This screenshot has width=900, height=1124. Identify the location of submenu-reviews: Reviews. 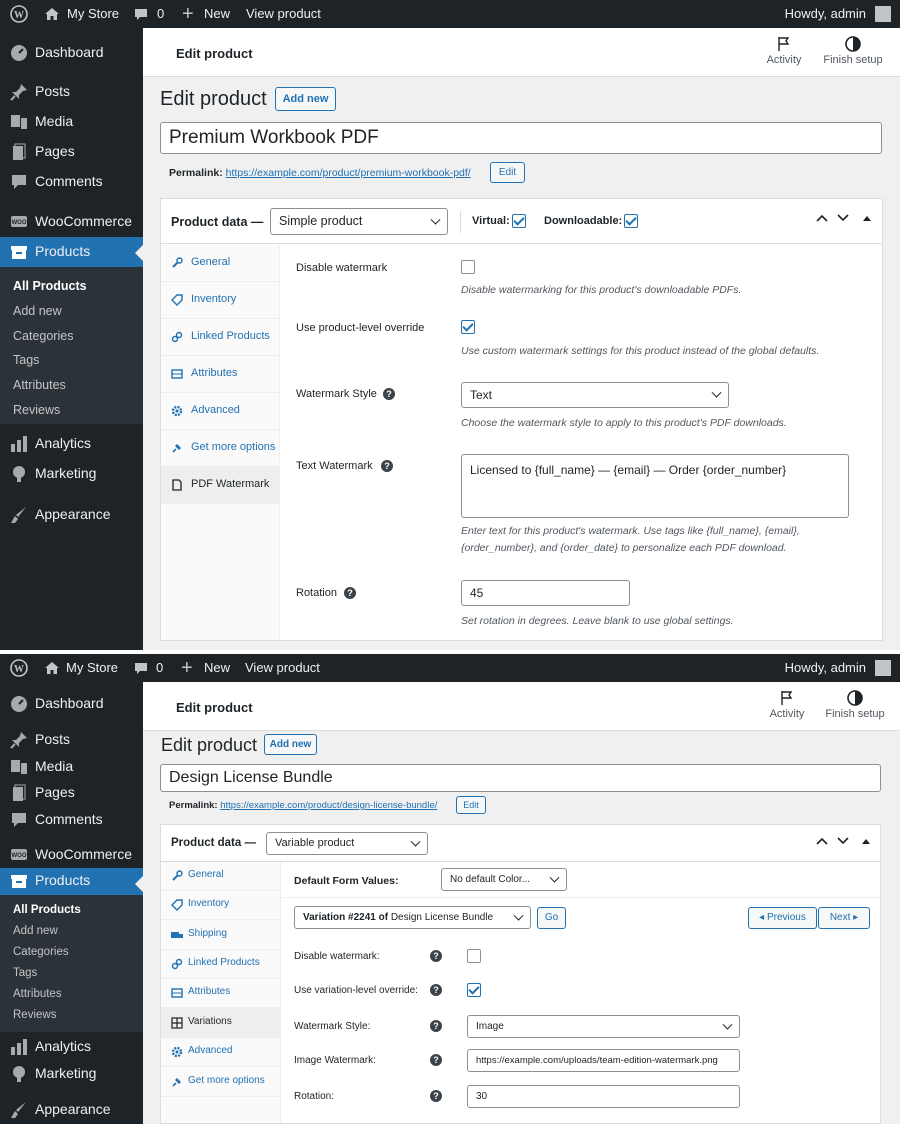
(34, 1015).